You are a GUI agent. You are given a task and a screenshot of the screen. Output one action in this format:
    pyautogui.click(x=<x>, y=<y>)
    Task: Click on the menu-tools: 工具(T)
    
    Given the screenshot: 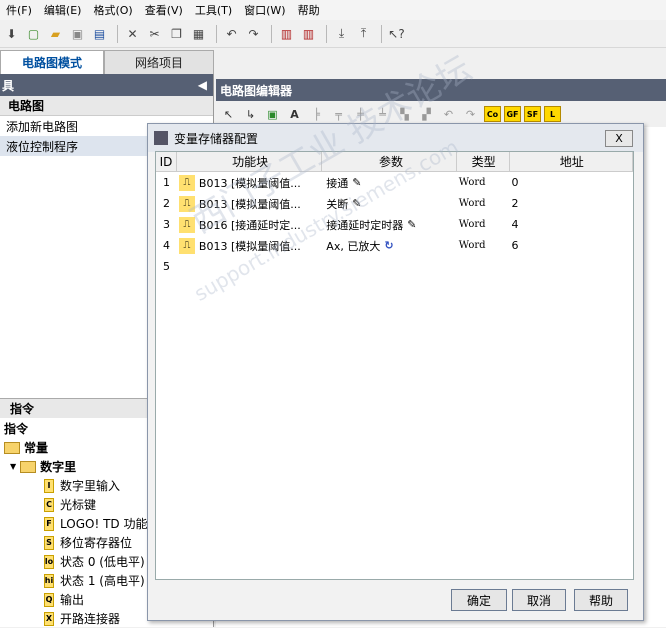 What is the action you would take?
    pyautogui.click(x=213, y=10)
    